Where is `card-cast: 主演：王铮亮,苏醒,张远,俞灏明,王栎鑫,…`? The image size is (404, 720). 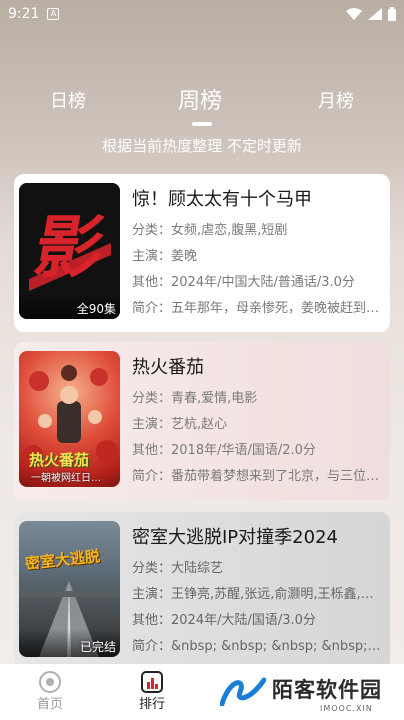 card-cast: 主演：王铮亮,苏醒,张远,俞灏明,王栎鑫,… is located at coordinates (253, 594).